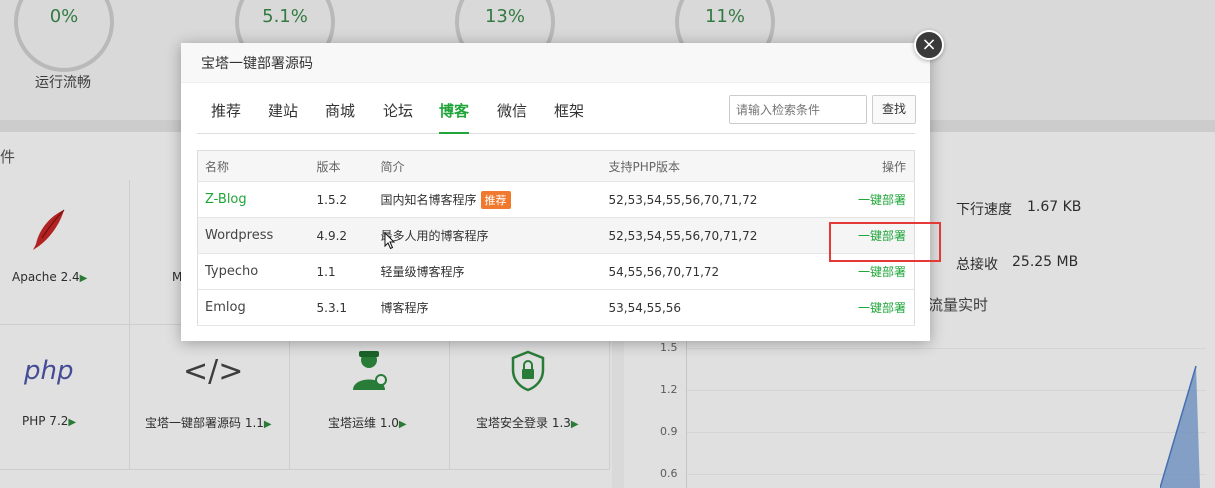 The height and width of the screenshot is (488, 1215). Describe the element at coordinates (885, 242) in the screenshot. I see `annotation-highlight` at that location.